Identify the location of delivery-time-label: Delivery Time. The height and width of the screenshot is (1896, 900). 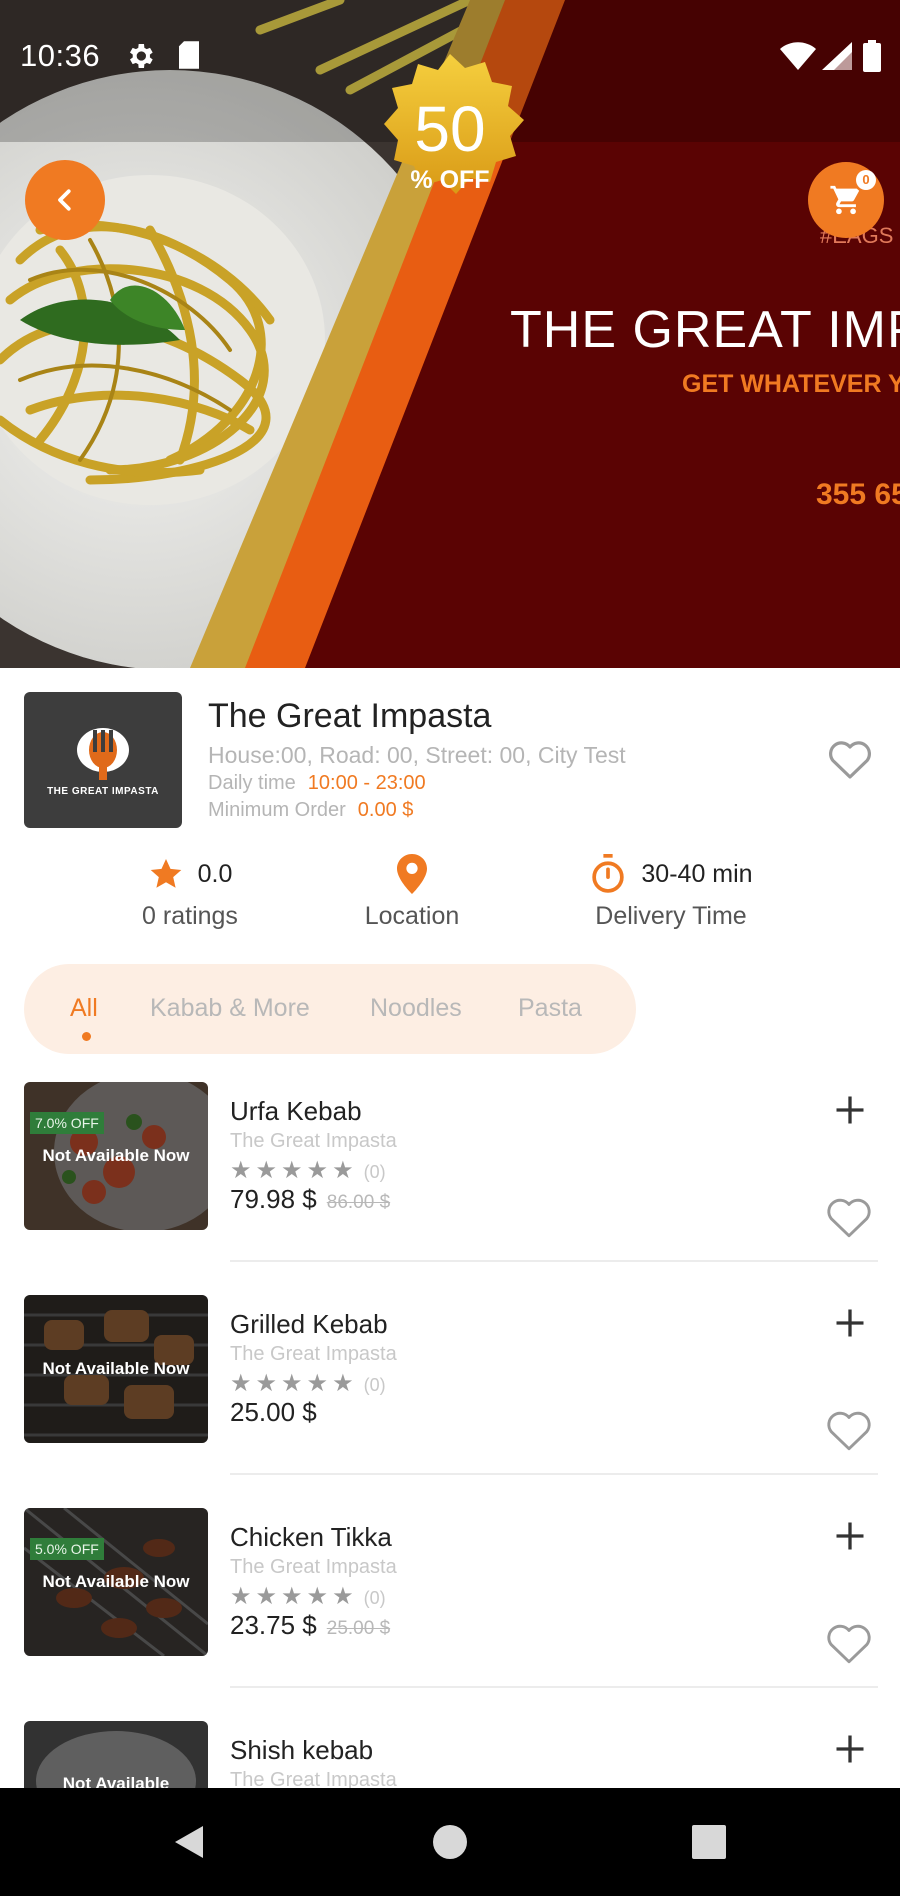
(671, 916).